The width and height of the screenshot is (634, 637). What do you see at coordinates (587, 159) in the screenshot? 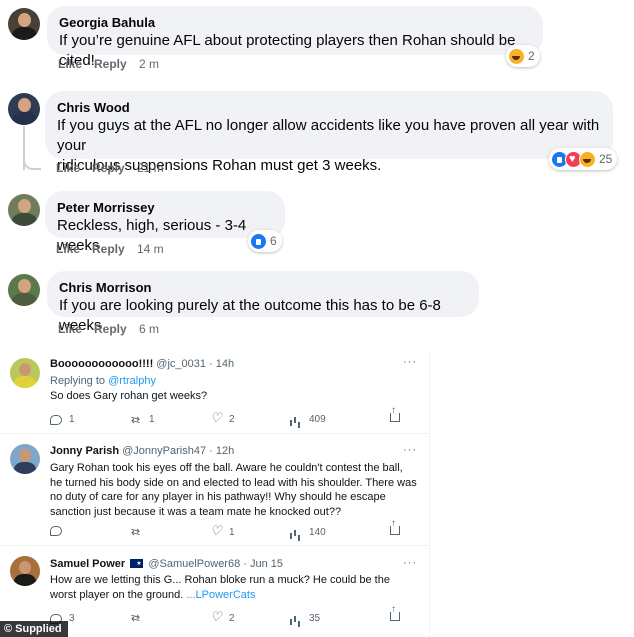
I see `haha-reaction-icon` at bounding box center [587, 159].